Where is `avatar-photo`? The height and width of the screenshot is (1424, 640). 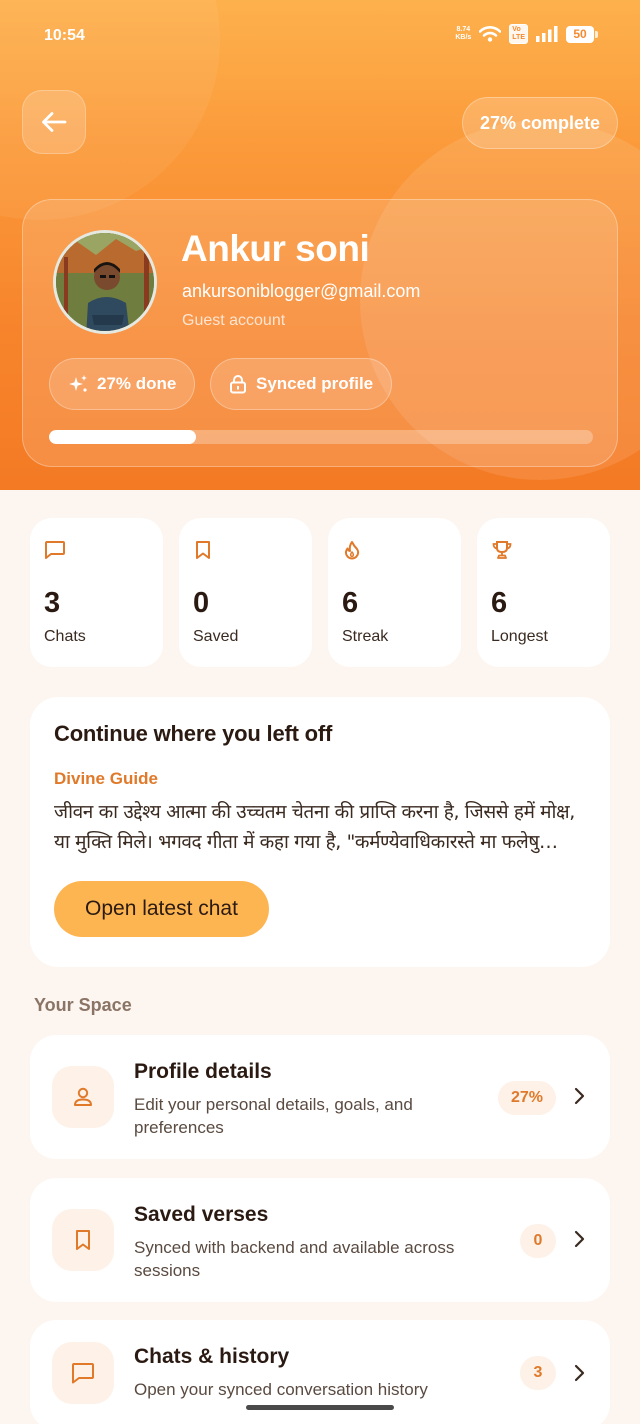
avatar-photo is located at coordinates (105, 282).